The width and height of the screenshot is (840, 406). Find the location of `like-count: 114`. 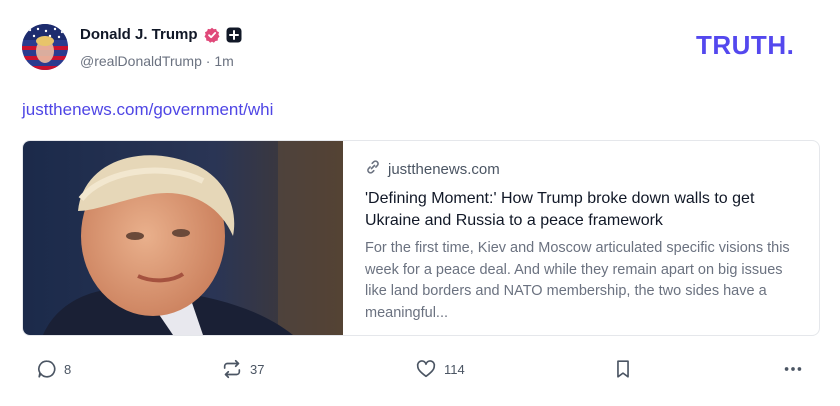

like-count: 114 is located at coordinates (454, 369).